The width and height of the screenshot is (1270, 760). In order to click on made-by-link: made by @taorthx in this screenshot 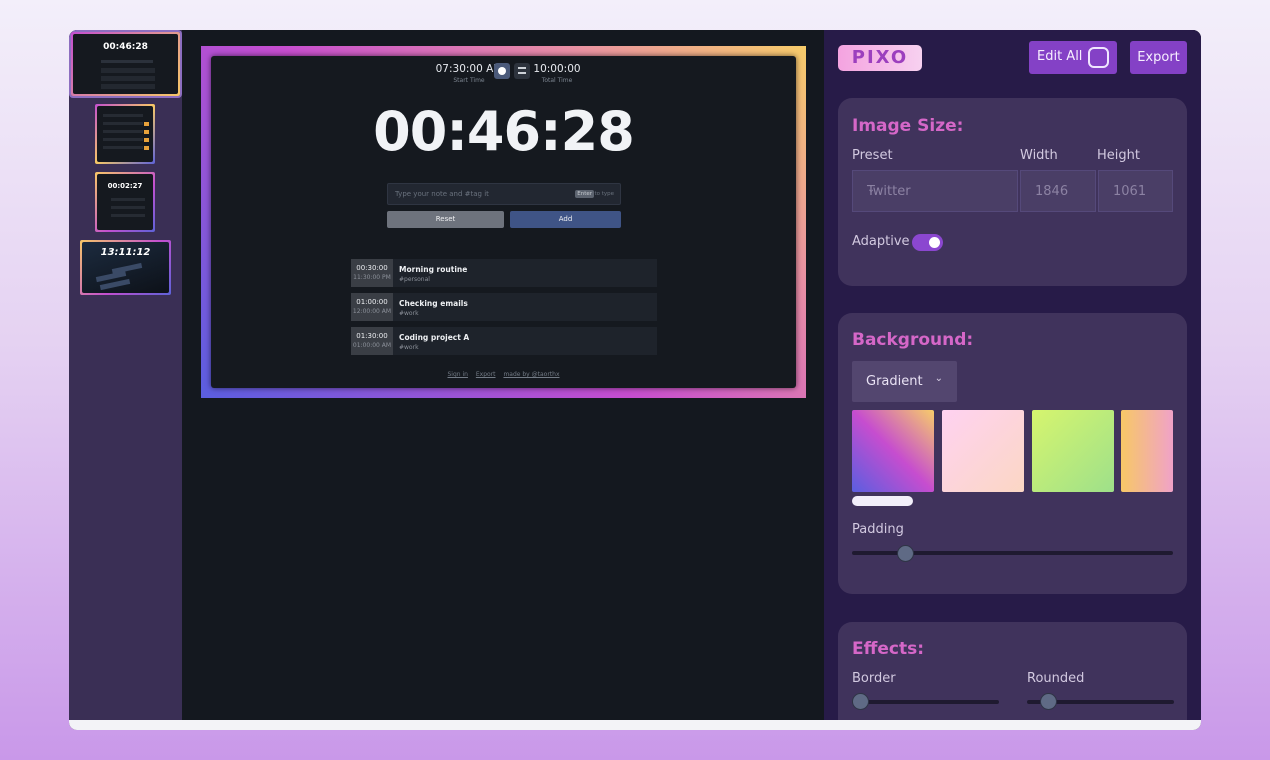, I will do `click(531, 374)`.